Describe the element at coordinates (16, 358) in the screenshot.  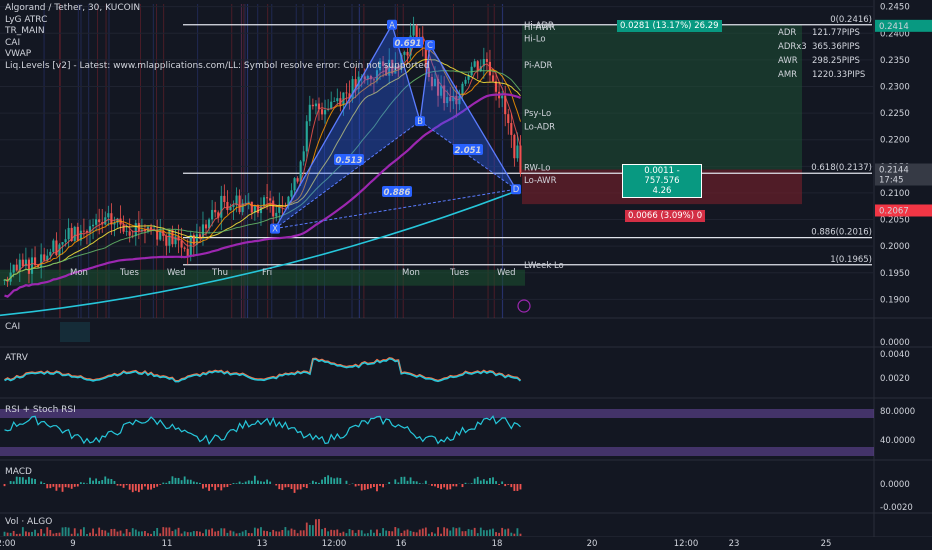
I see `pane-atrv-label: ATRV` at that location.